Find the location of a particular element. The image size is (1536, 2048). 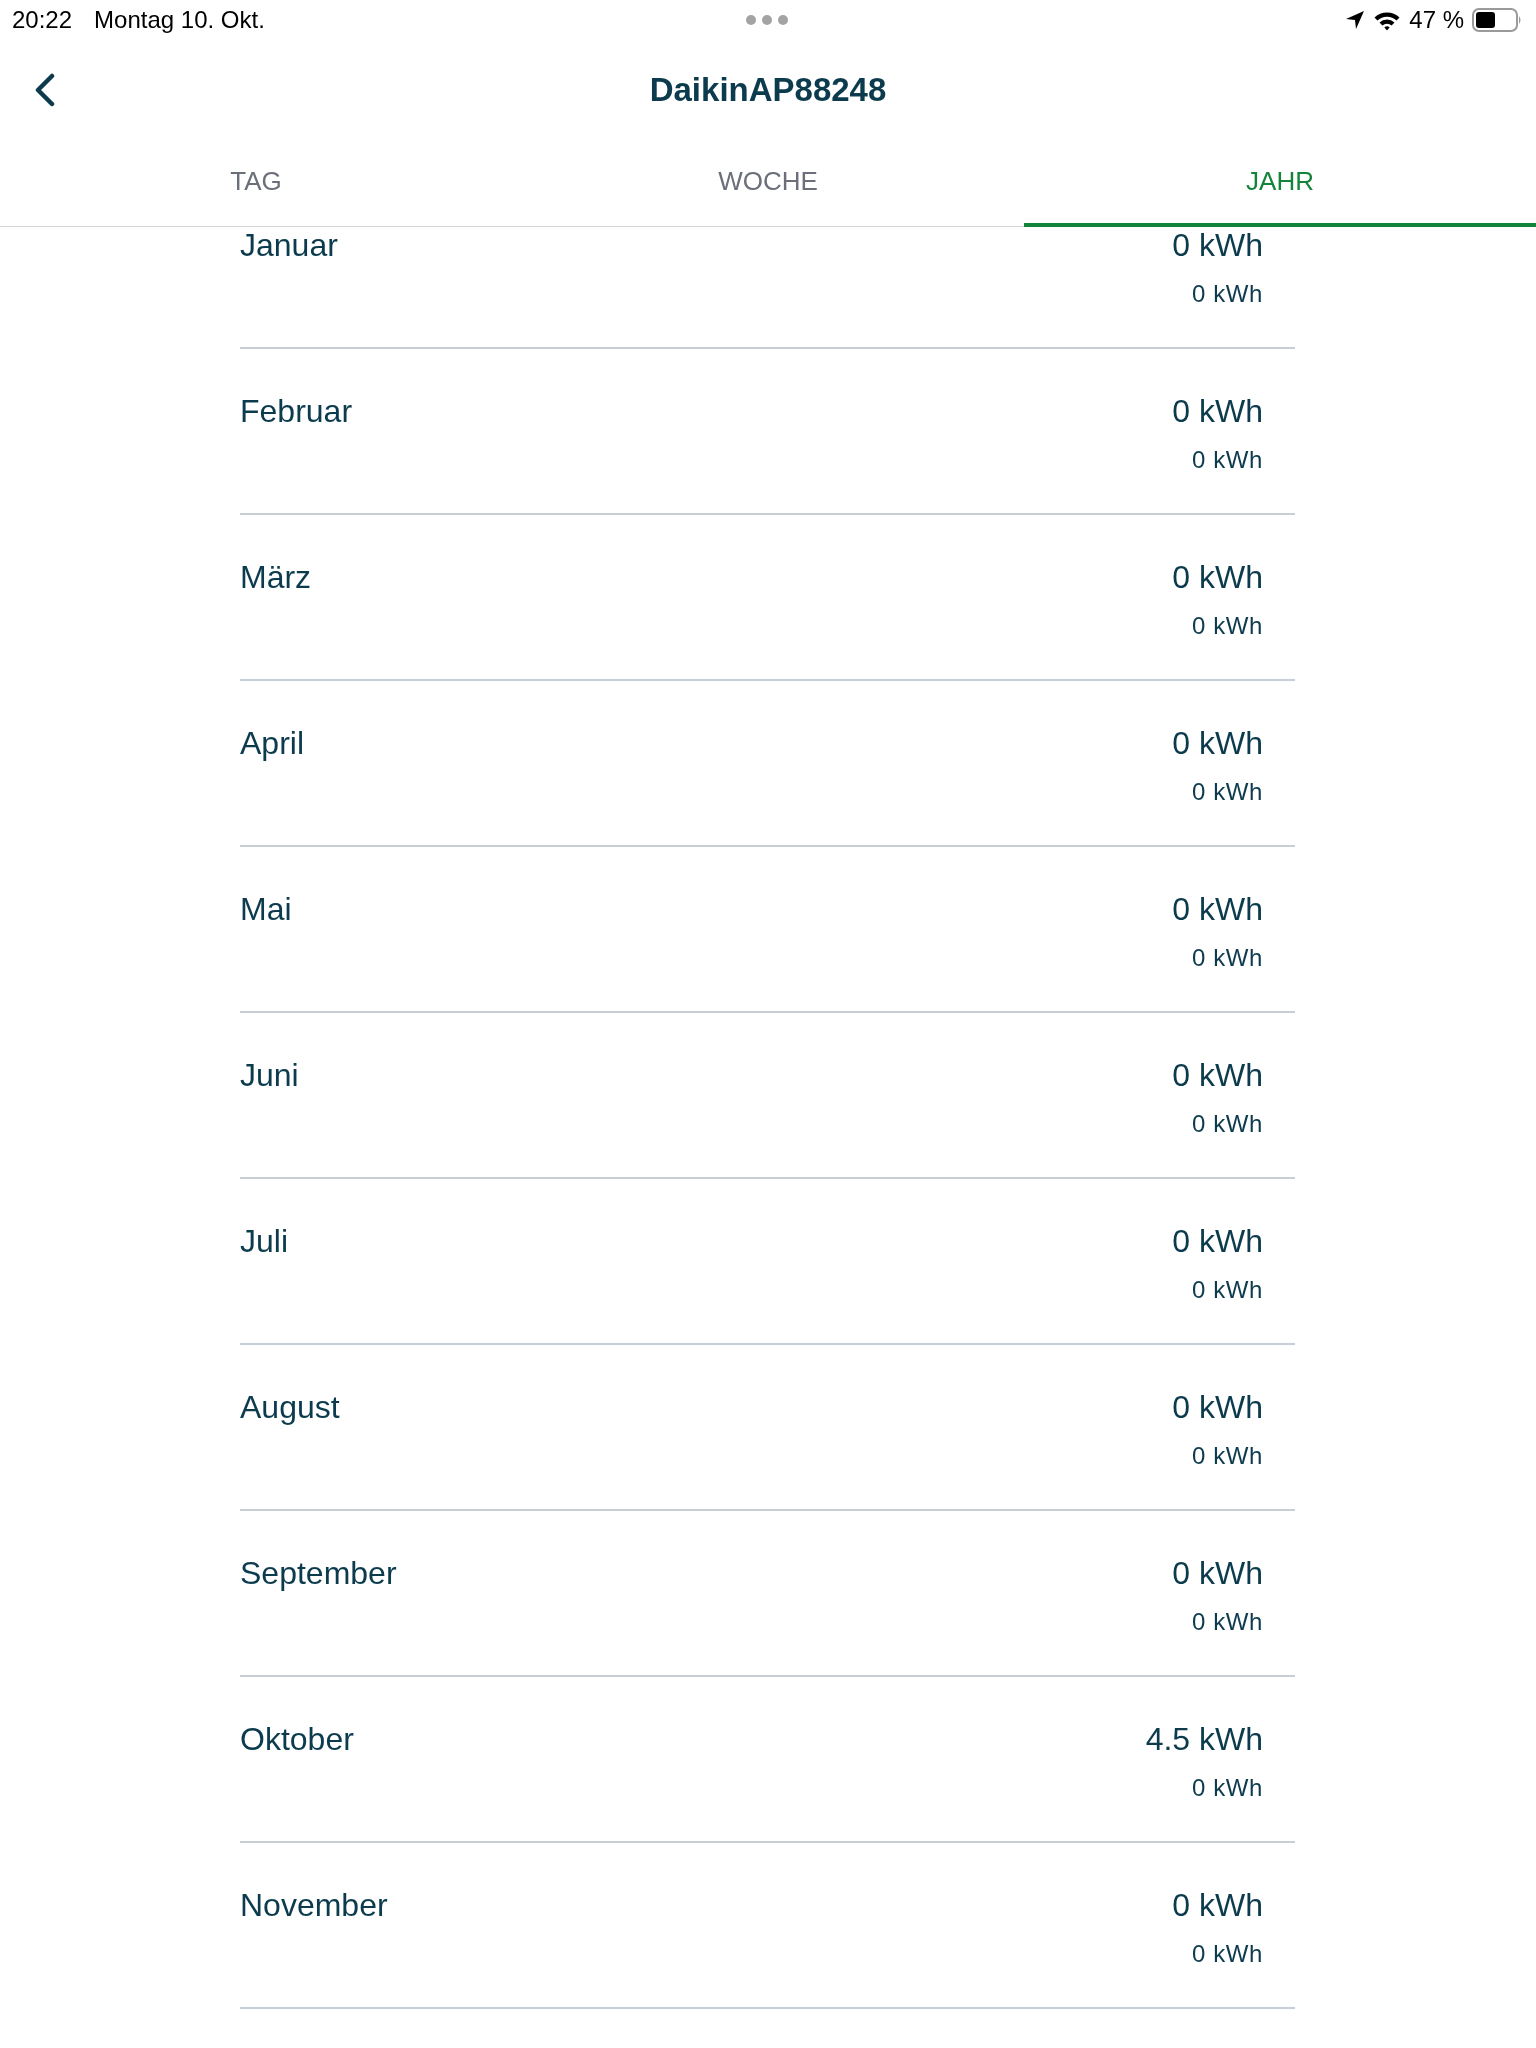

location-arrow-icon is located at coordinates (1355, 20).